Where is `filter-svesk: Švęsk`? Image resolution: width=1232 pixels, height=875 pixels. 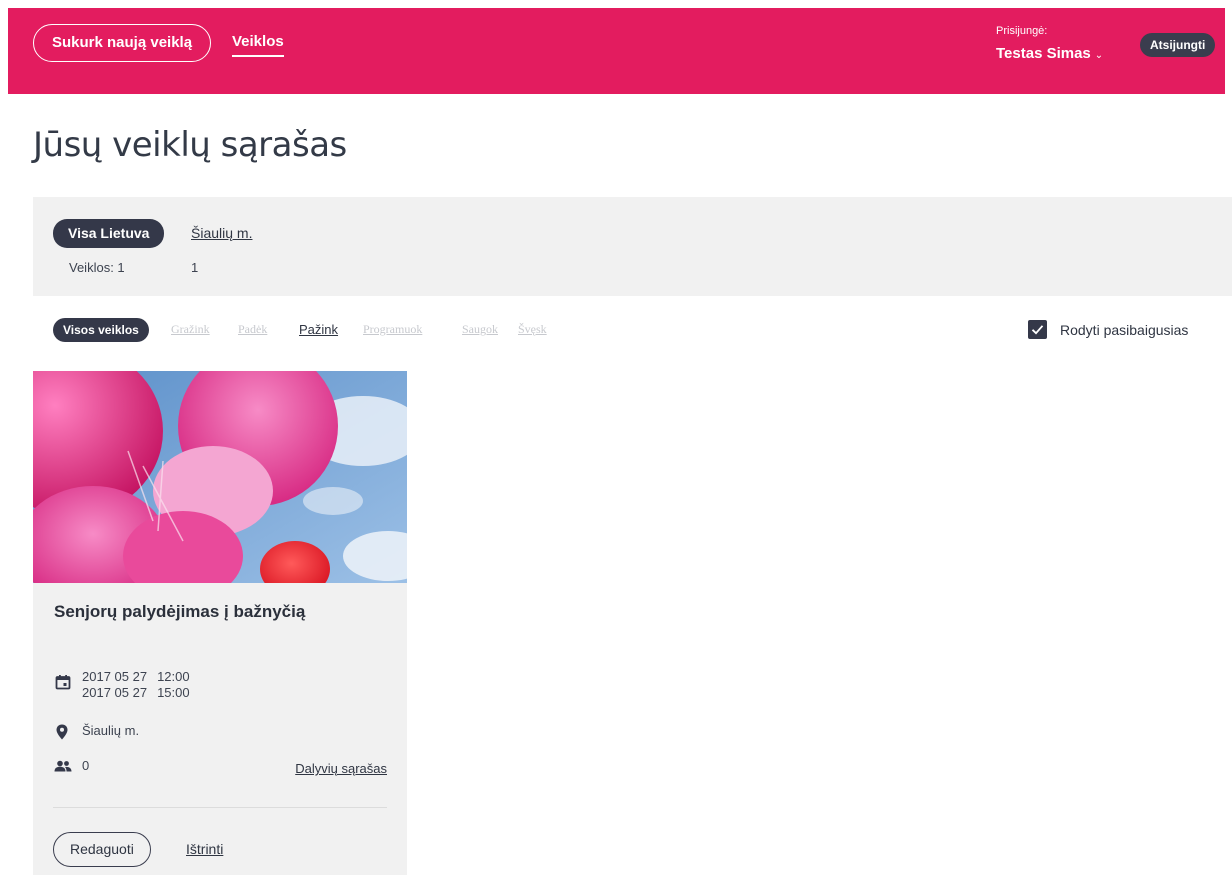 filter-svesk: Švęsk is located at coordinates (532, 329).